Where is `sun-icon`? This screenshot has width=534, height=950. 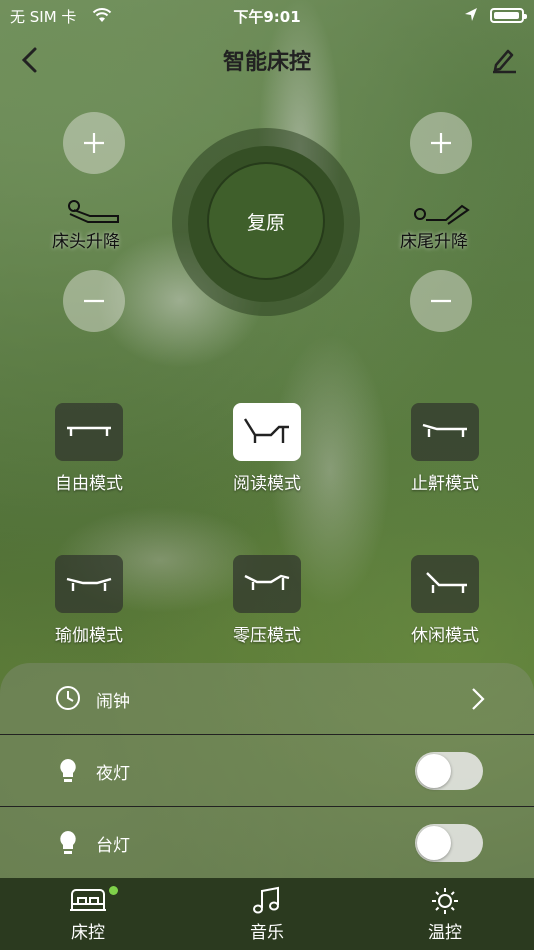 sun-icon is located at coordinates (445, 901).